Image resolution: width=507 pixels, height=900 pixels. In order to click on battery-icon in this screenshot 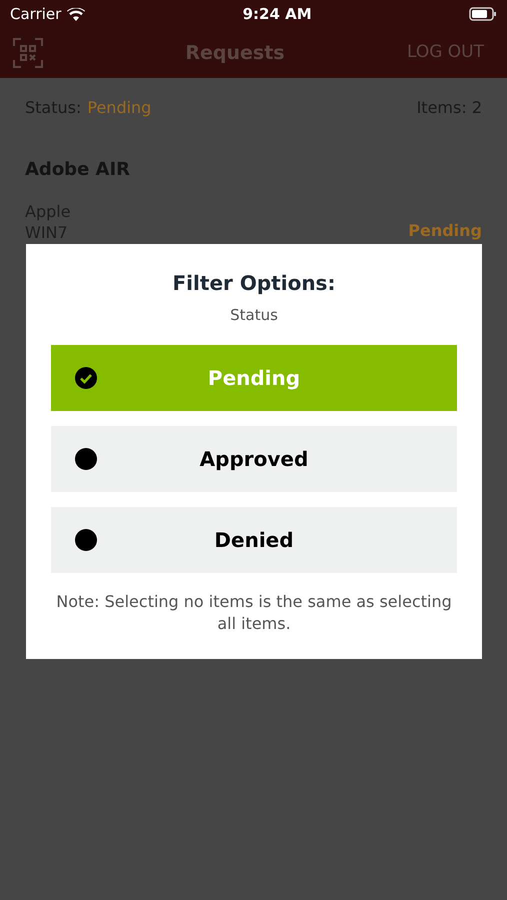, I will do `click(482, 14)`.